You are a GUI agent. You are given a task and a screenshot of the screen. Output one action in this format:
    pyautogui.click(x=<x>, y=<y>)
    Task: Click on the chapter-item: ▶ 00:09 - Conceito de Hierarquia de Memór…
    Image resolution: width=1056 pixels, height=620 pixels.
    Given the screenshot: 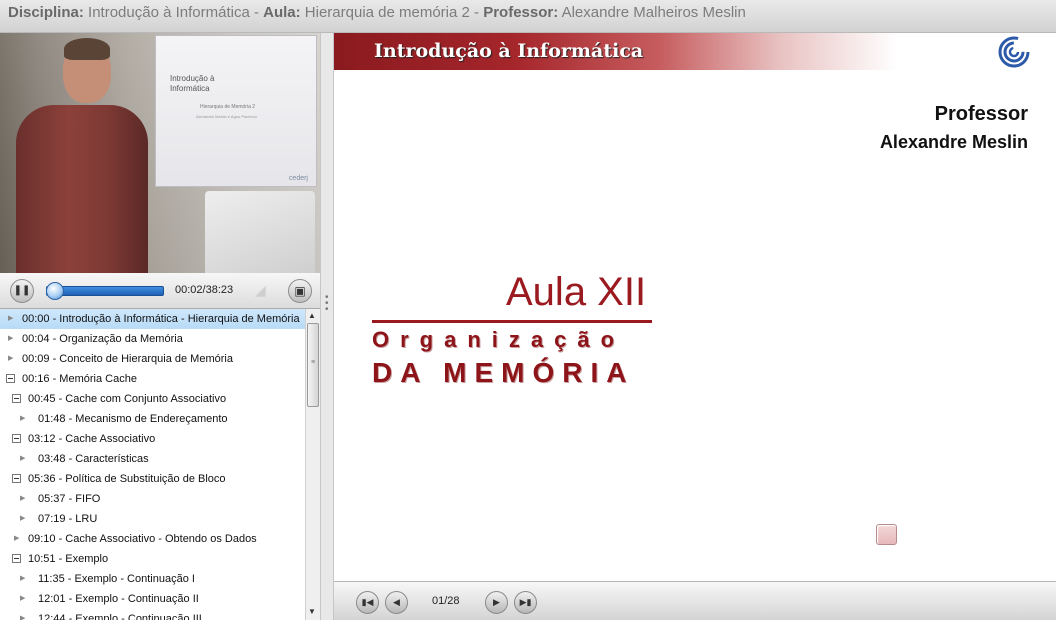 What is the action you would take?
    pyautogui.click(x=152, y=359)
    